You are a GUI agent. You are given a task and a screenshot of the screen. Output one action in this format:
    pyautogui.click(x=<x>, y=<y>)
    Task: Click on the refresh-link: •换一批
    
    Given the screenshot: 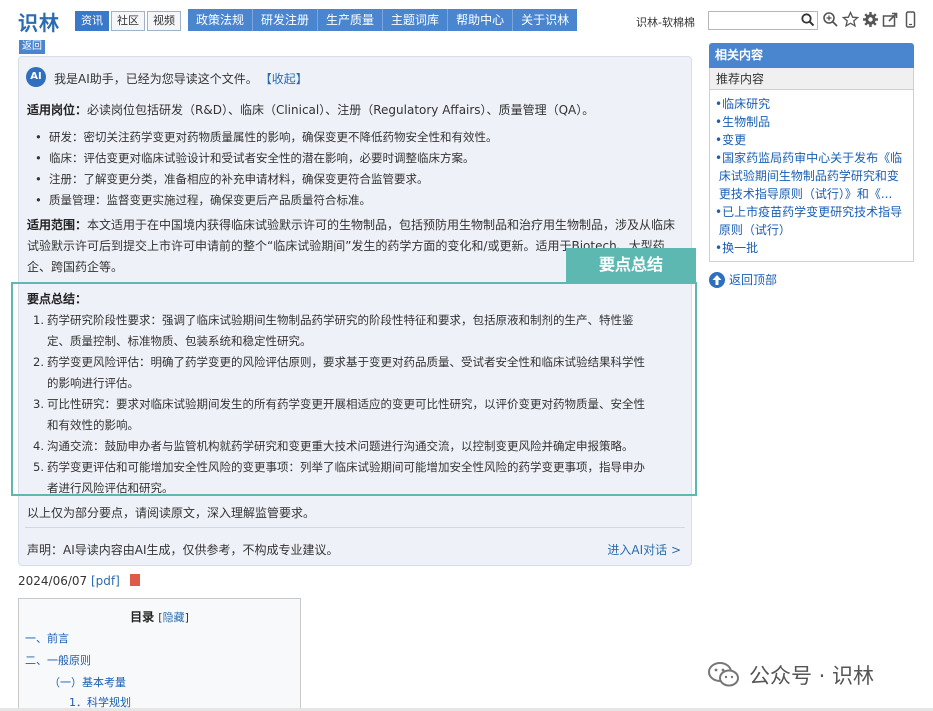 What is the action you would take?
    pyautogui.click(x=812, y=248)
    